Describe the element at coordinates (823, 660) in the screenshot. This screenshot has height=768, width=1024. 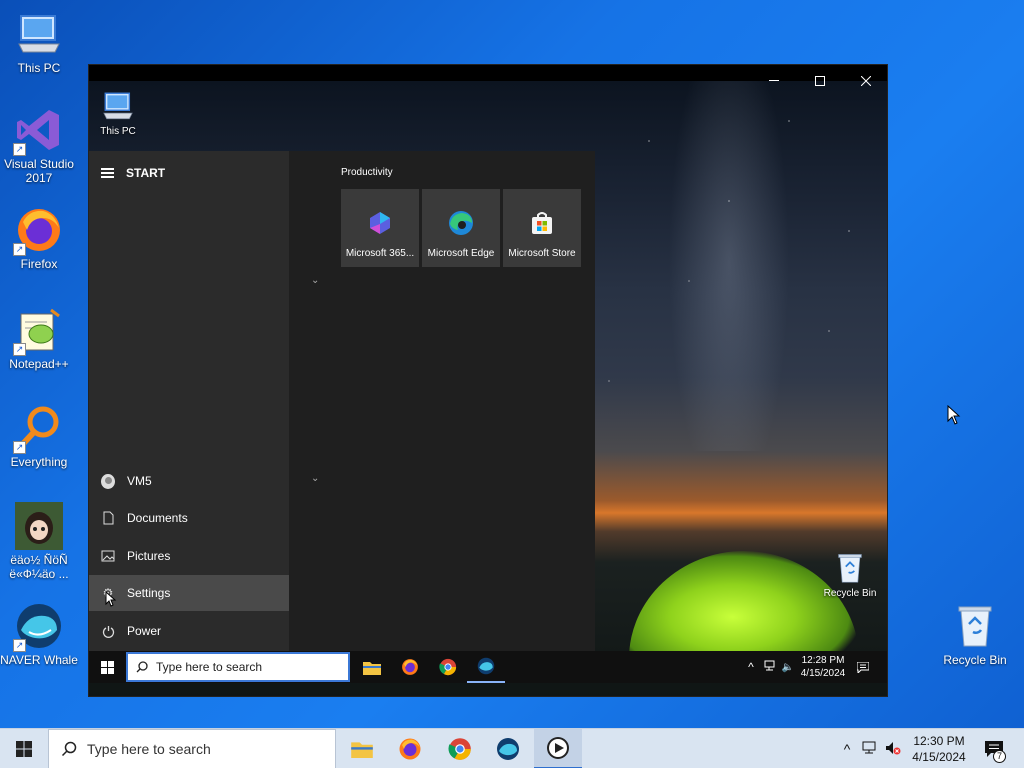
I see `vm-clock-time: 12:28 PM` at that location.